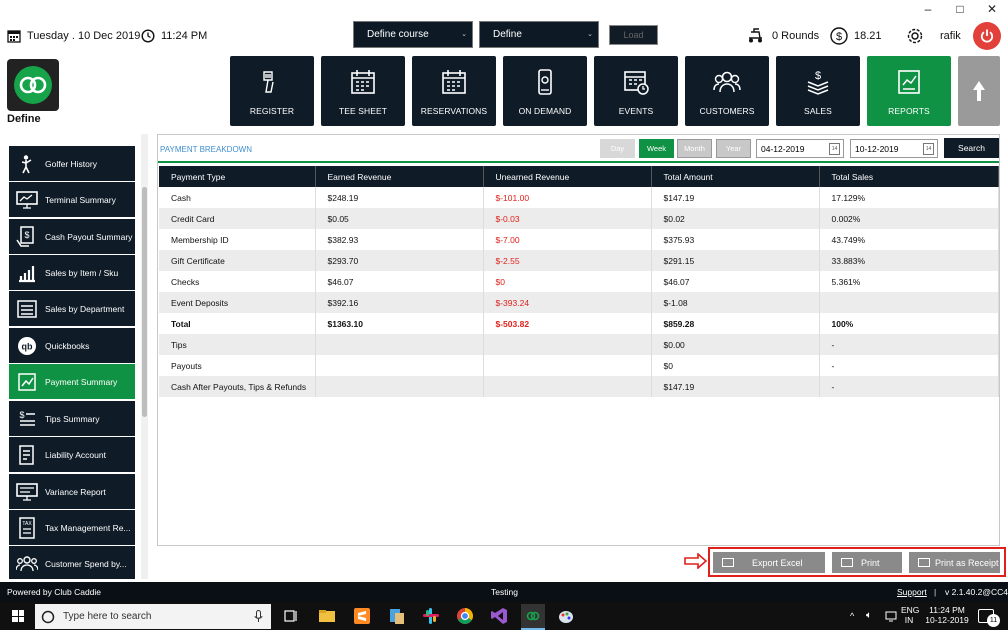 This screenshot has width=1008, height=630. Describe the element at coordinates (735, 176) in the screenshot. I see `column-header: Total Amount` at that location.